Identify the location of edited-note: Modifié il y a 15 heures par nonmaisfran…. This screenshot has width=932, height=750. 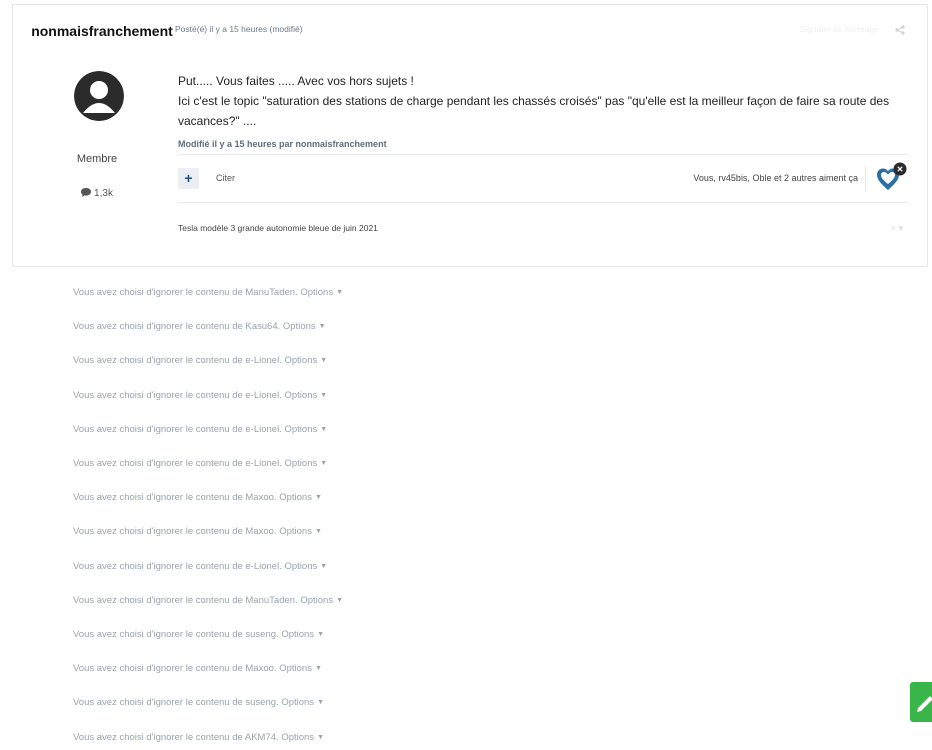
(282, 144).